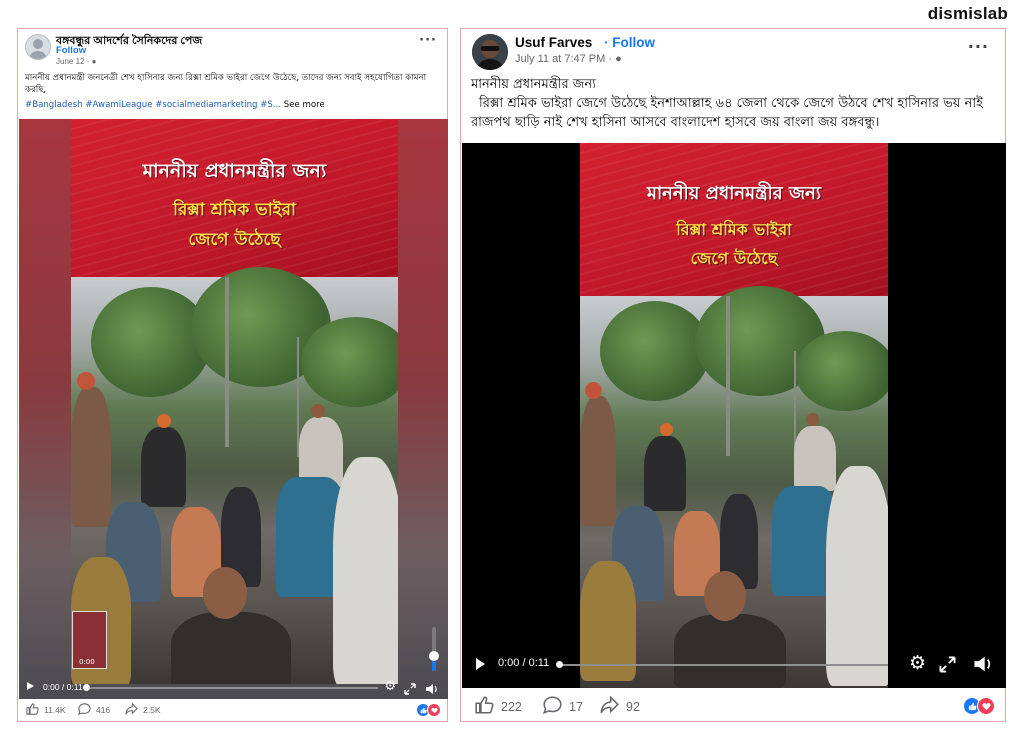 The height and width of the screenshot is (750, 1022). What do you see at coordinates (38, 47) in the screenshot?
I see `page-avatar` at bounding box center [38, 47].